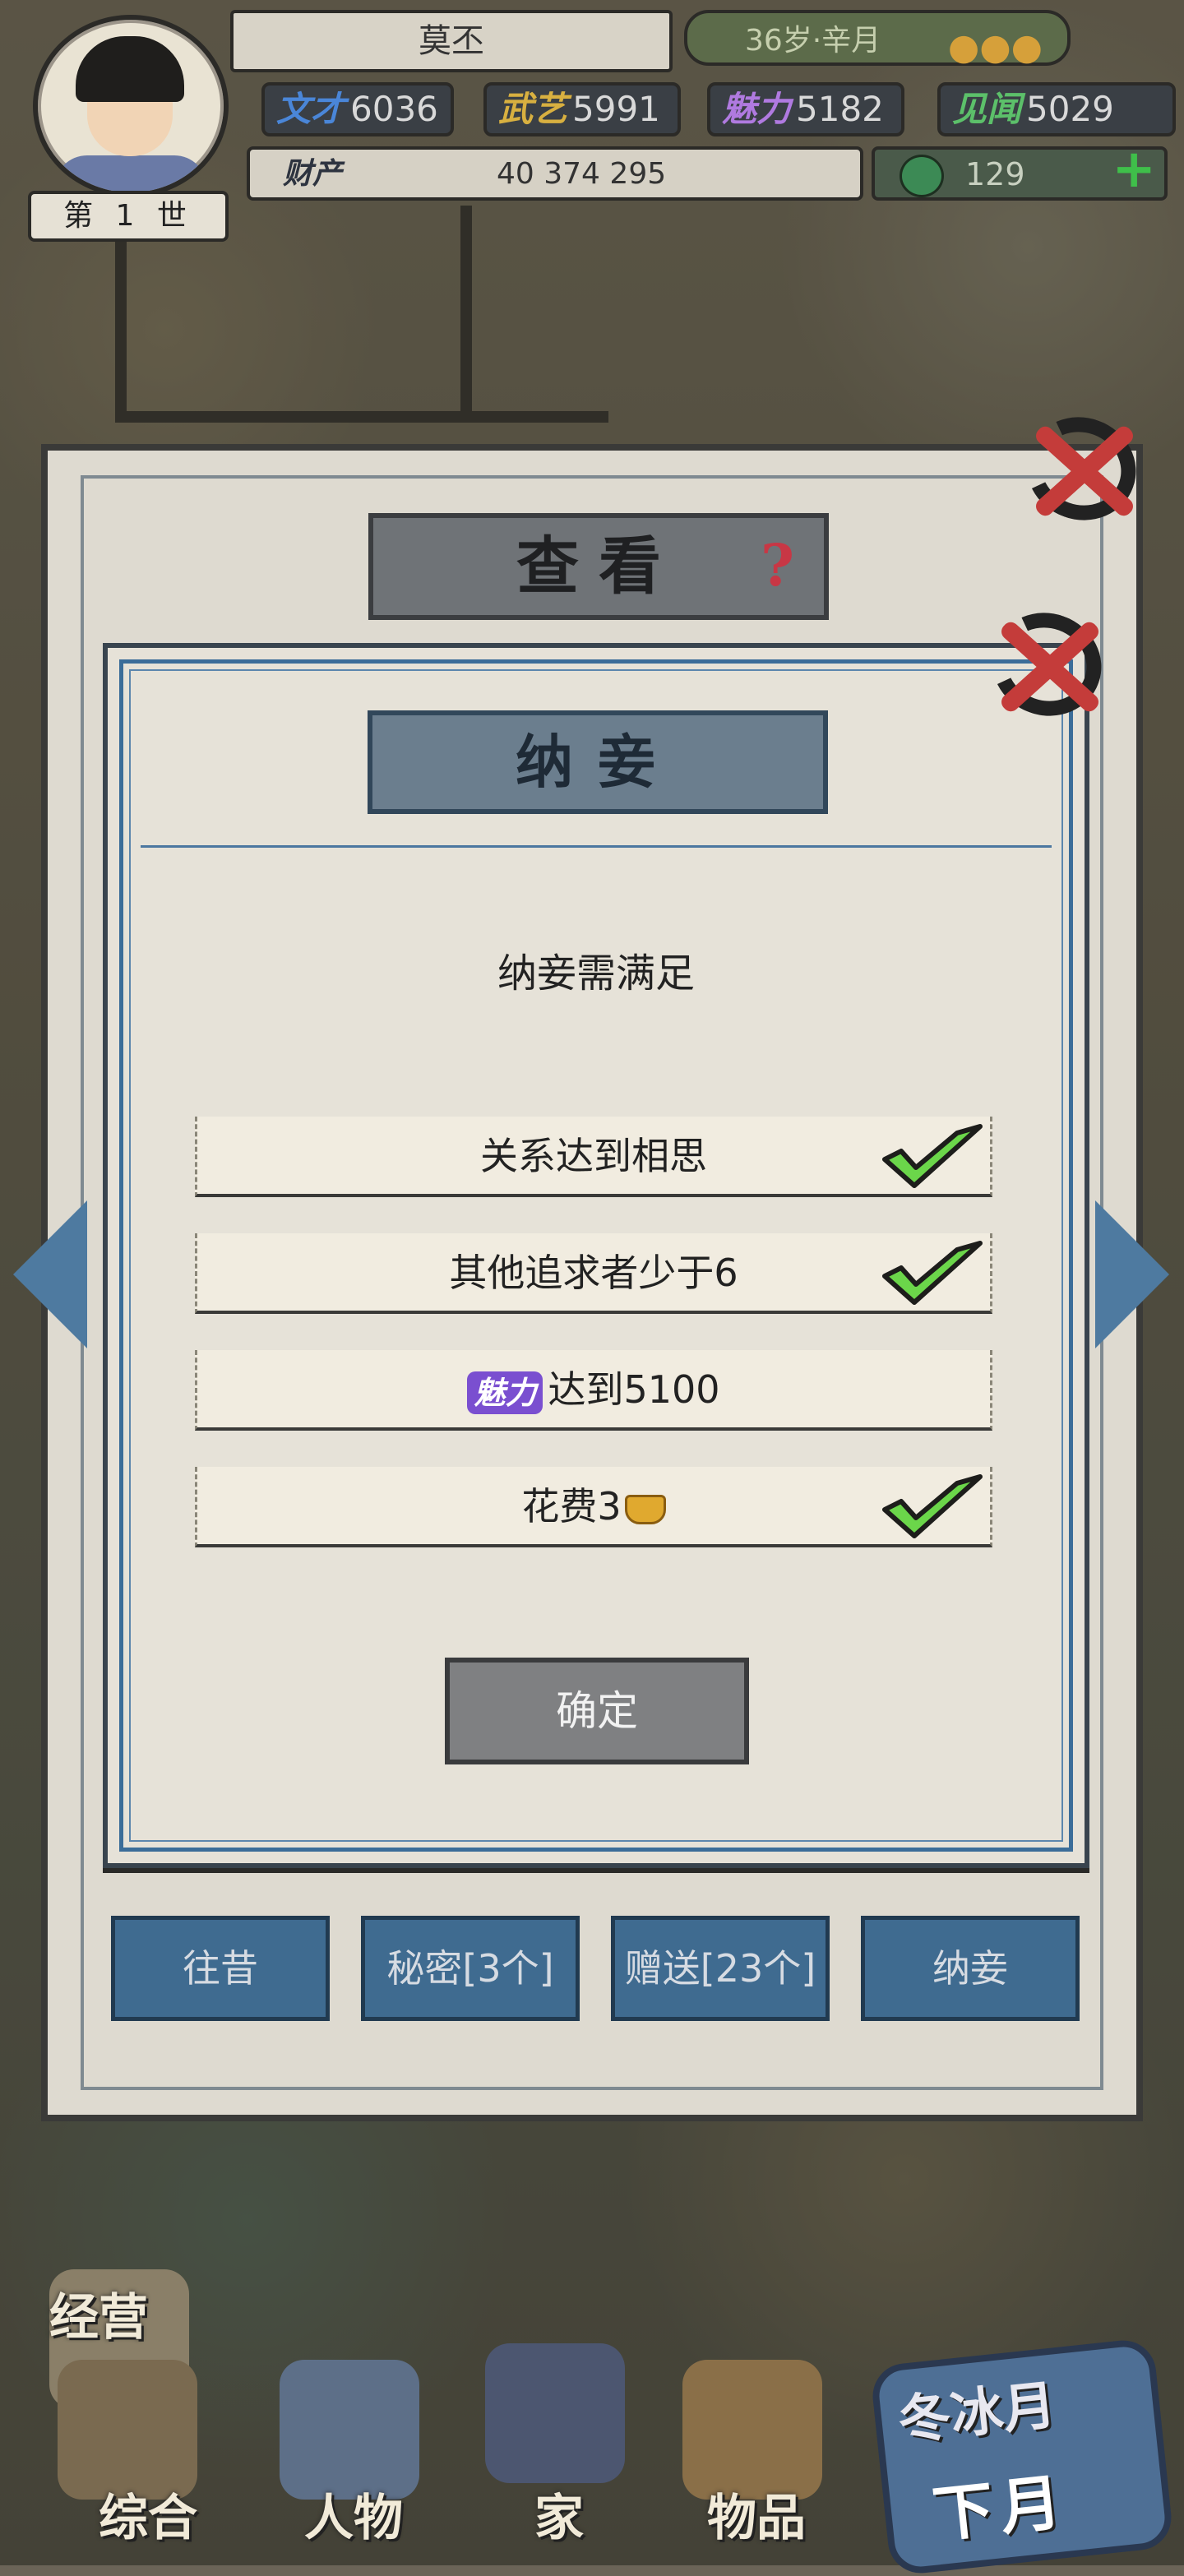 The image size is (1184, 2576). I want to click on nav-home: 家, so click(559, 2515).